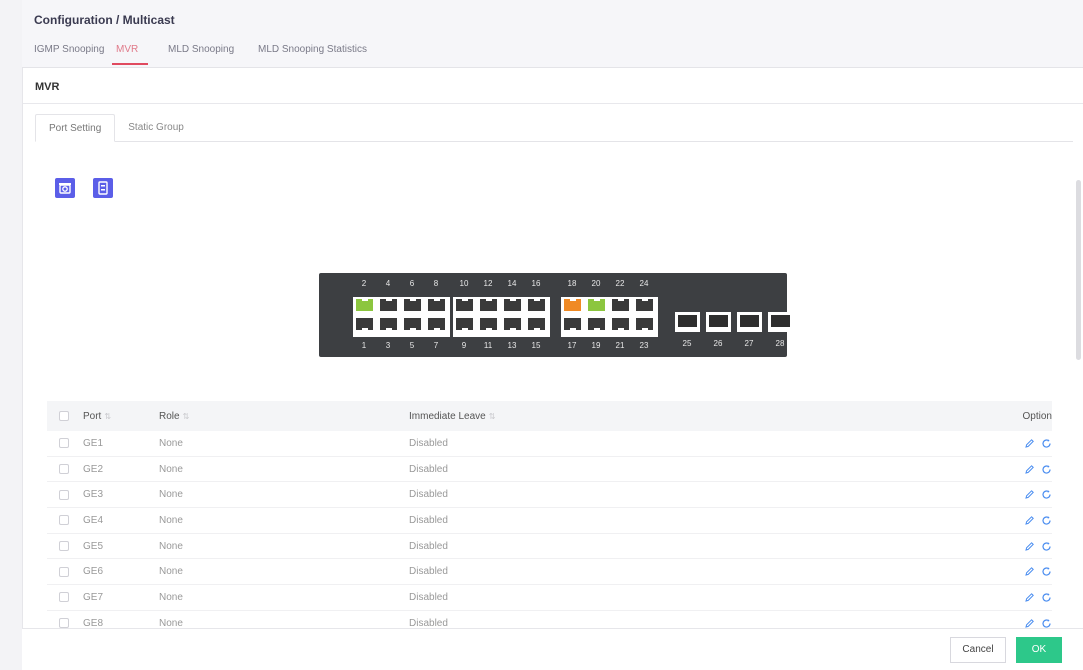 The image size is (1083, 670). I want to click on document-button, so click(103, 188).